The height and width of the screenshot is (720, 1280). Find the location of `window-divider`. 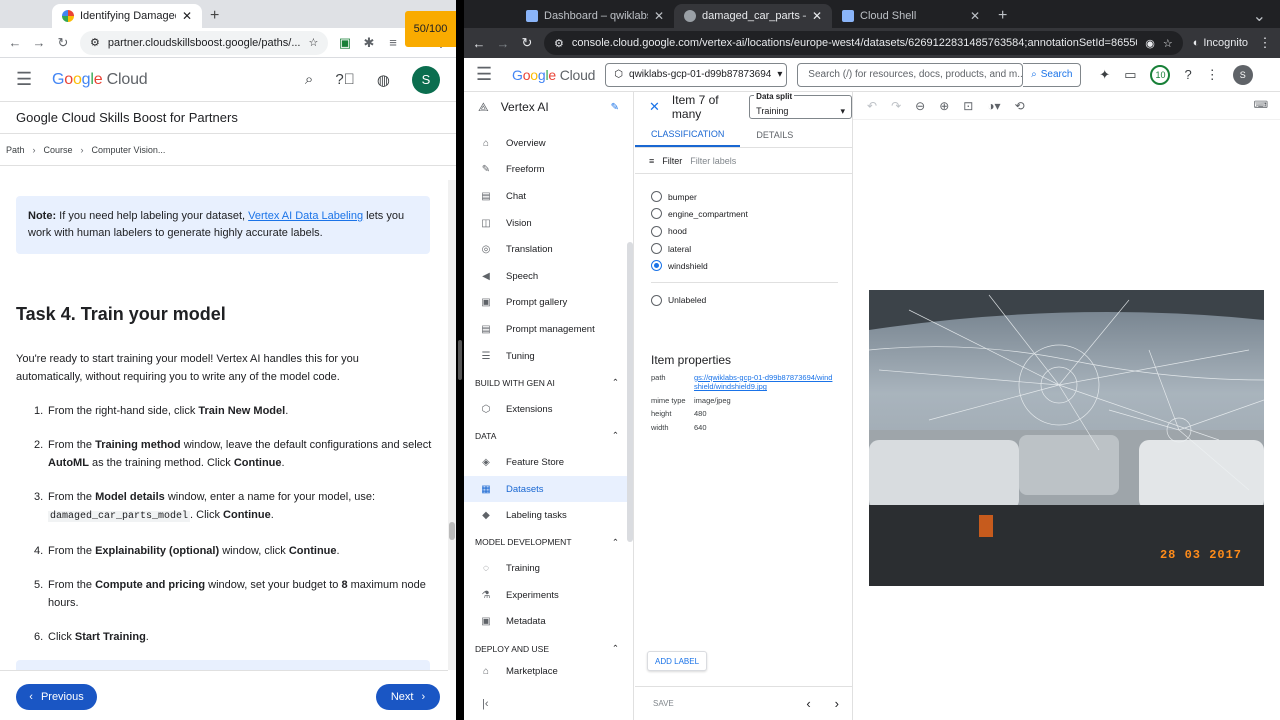

window-divider is located at coordinates (460, 360).